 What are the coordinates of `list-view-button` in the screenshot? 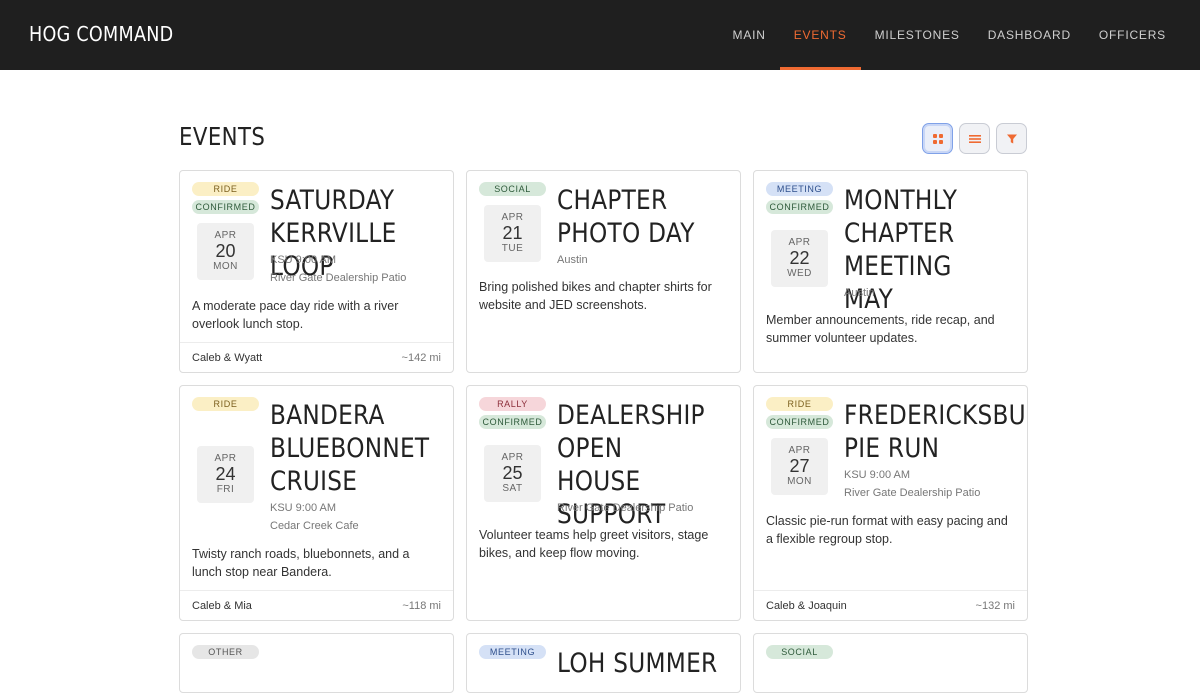 It's located at (974, 138).